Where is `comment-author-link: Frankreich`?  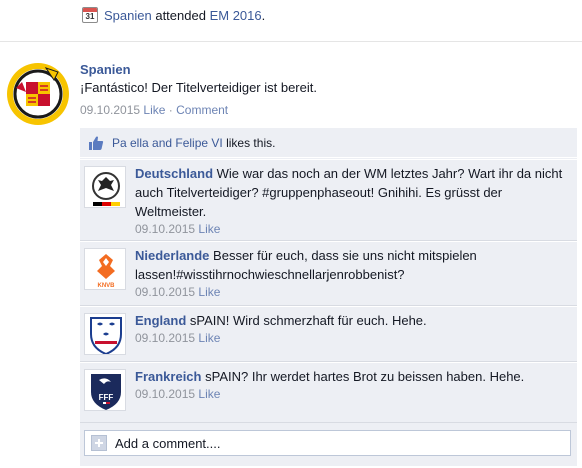
comment-author-link: Frankreich is located at coordinates (168, 376).